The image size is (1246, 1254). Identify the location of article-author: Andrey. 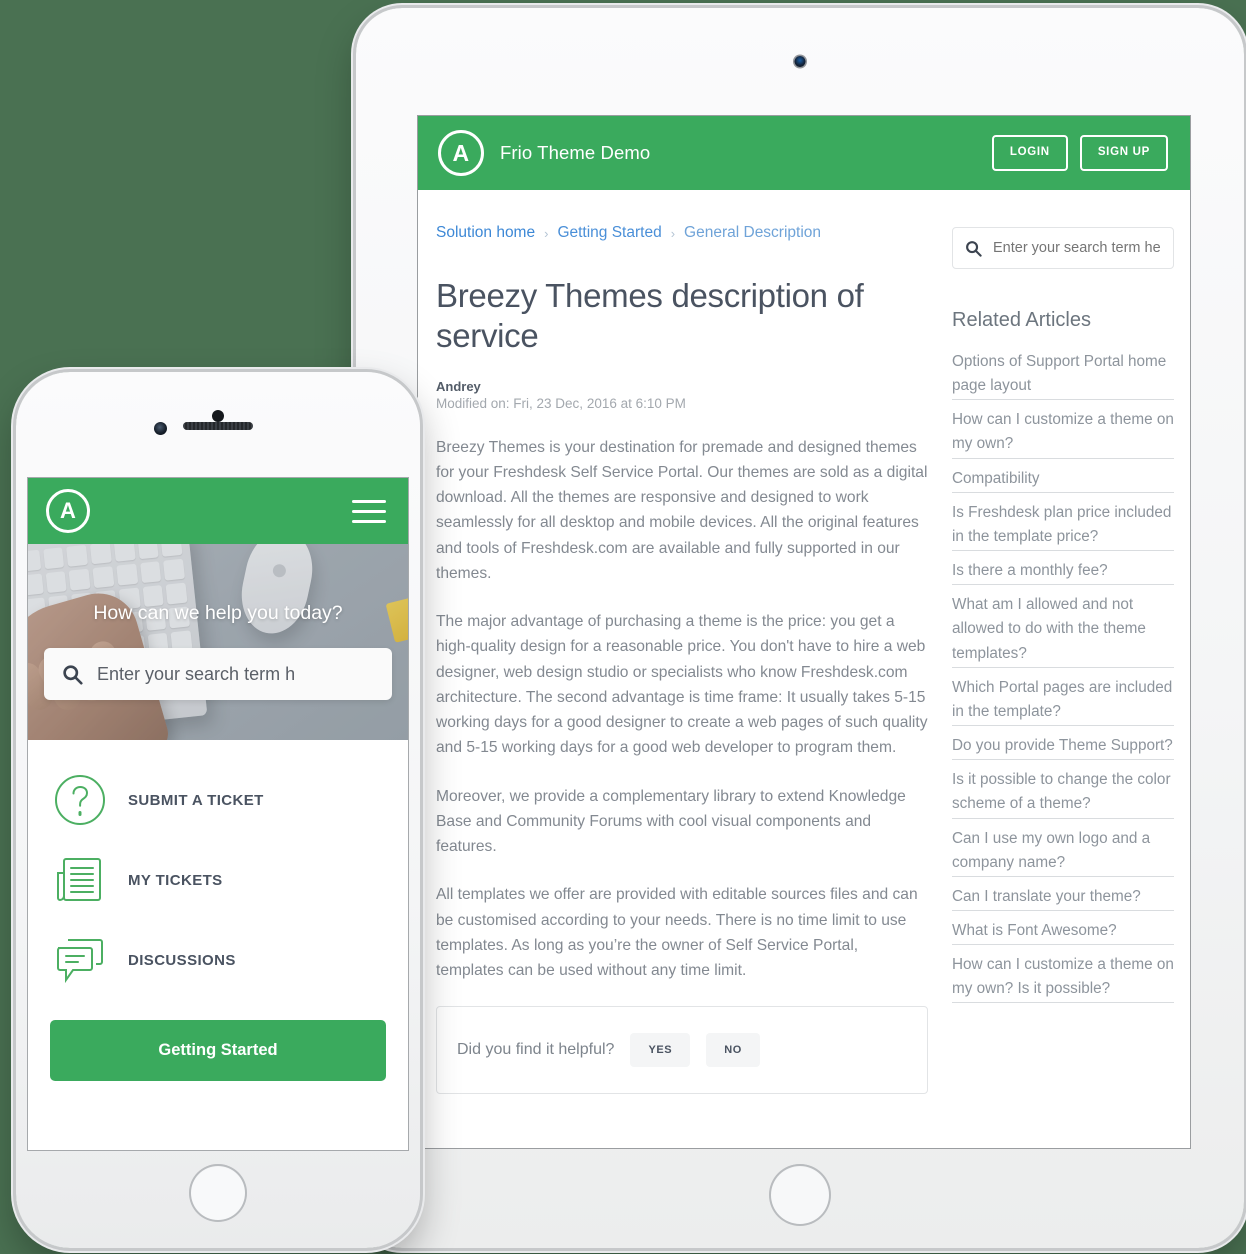
(458, 386).